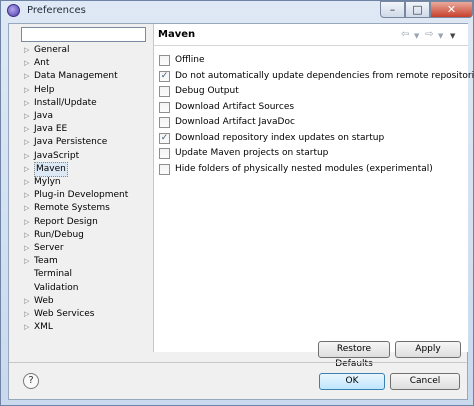  I want to click on tree-item-ant: ▷ Ant, so click(83, 63).